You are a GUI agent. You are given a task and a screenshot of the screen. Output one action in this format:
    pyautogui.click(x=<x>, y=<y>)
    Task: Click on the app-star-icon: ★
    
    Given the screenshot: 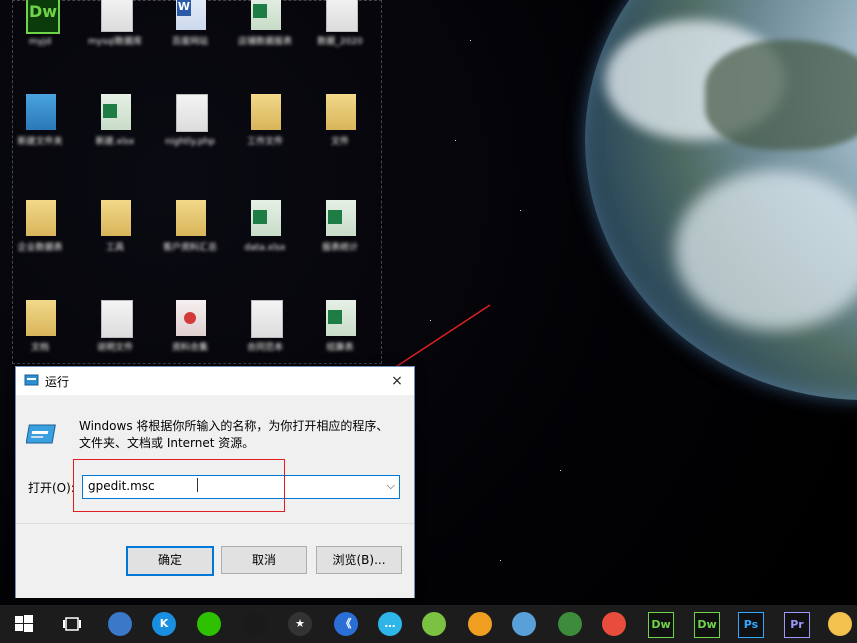 What is the action you would take?
    pyautogui.click(x=300, y=624)
    